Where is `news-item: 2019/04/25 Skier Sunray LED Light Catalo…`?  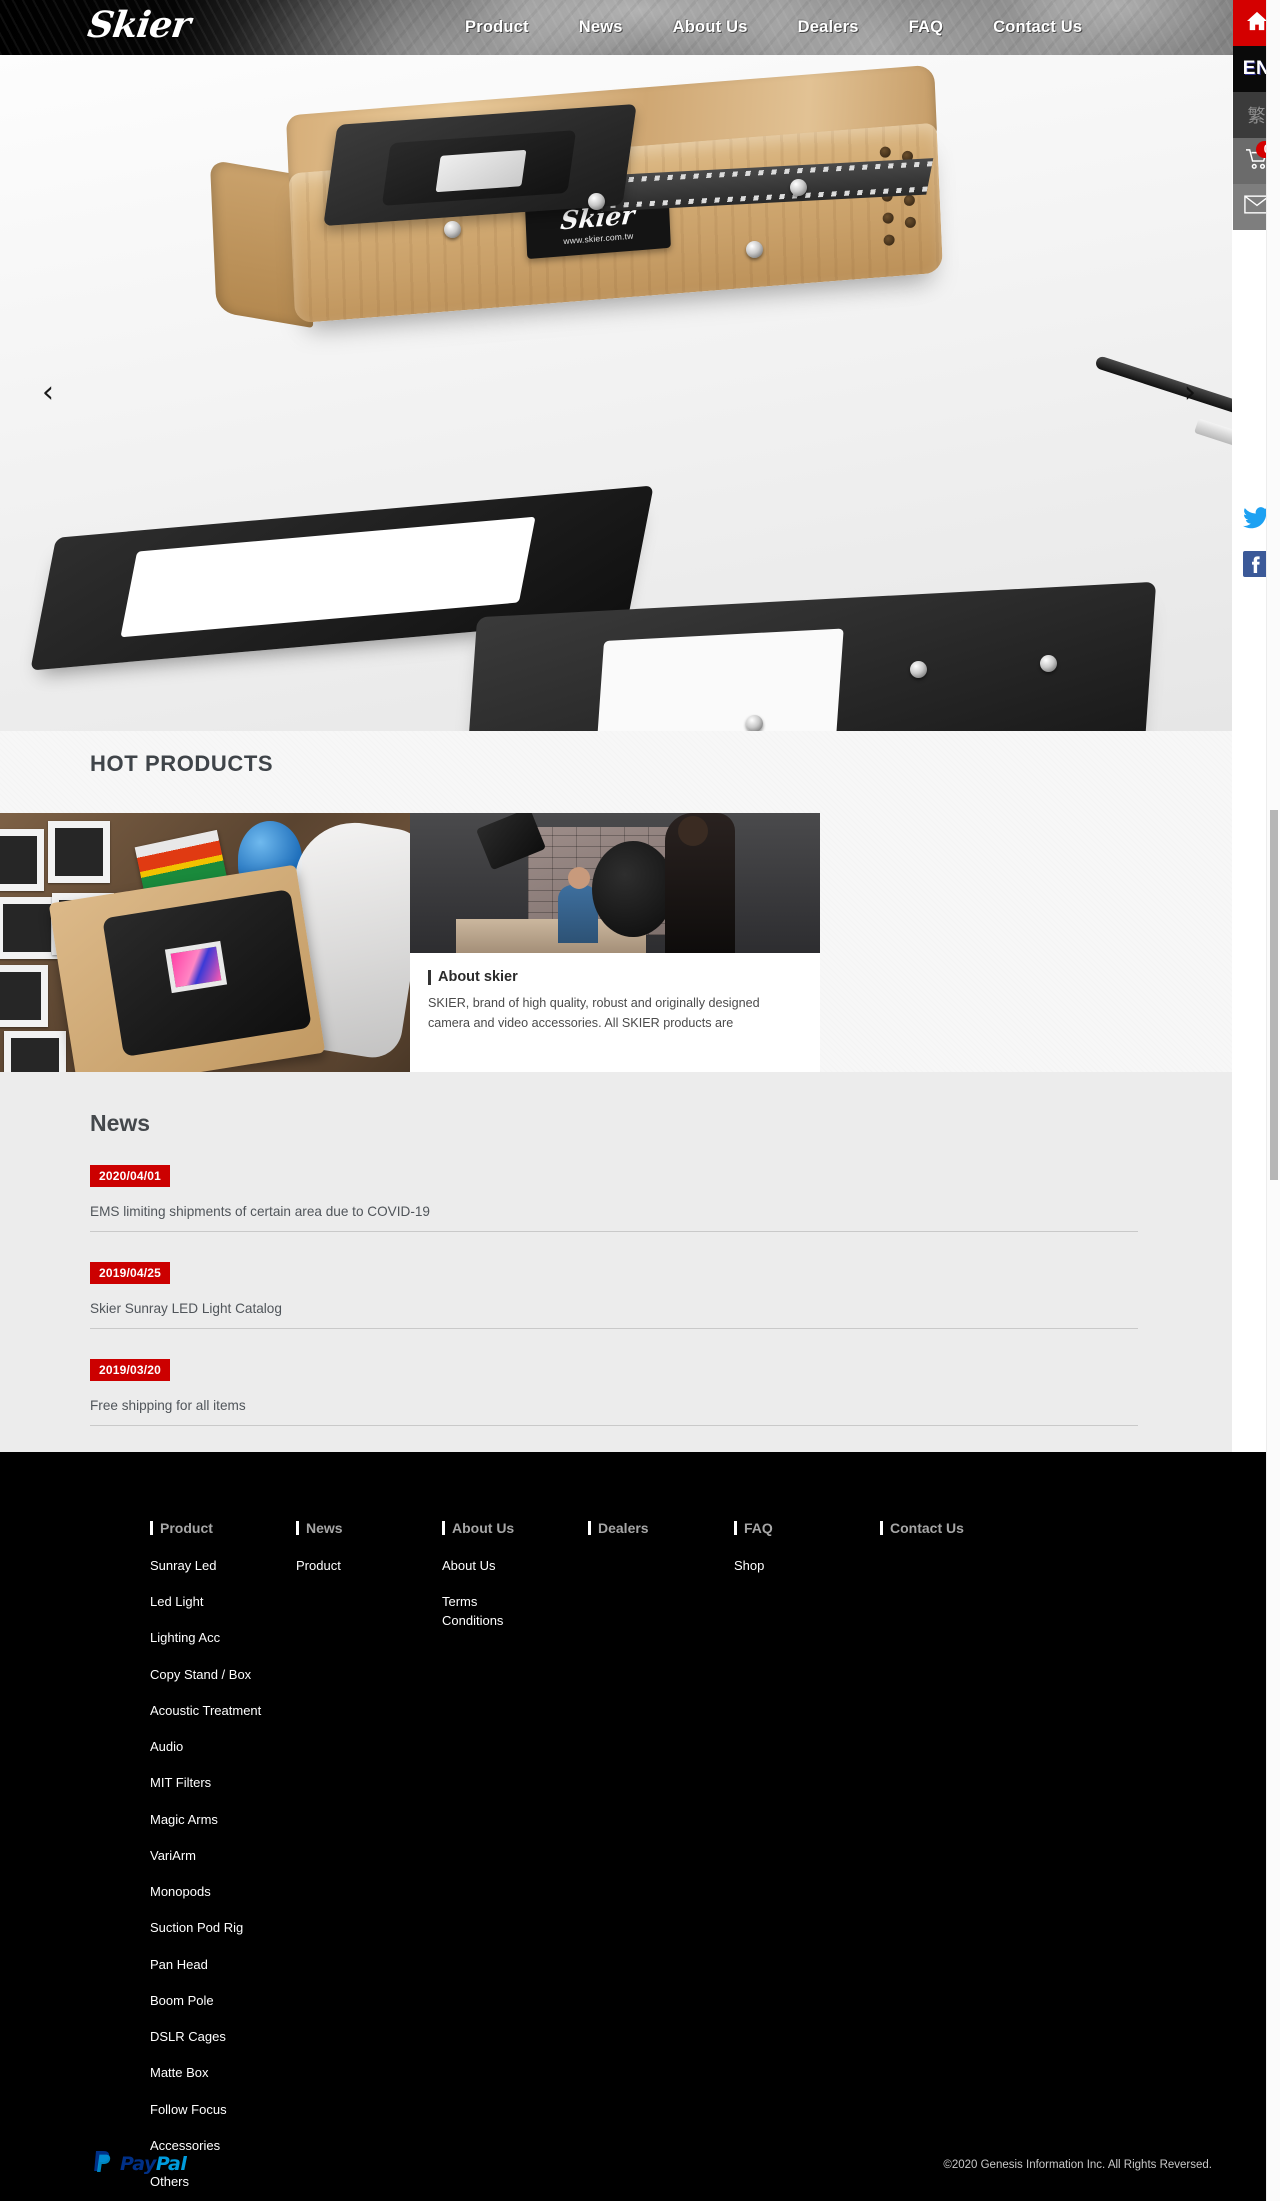 news-item: 2019/04/25 Skier Sunray LED Light Catalo… is located at coordinates (614, 1295).